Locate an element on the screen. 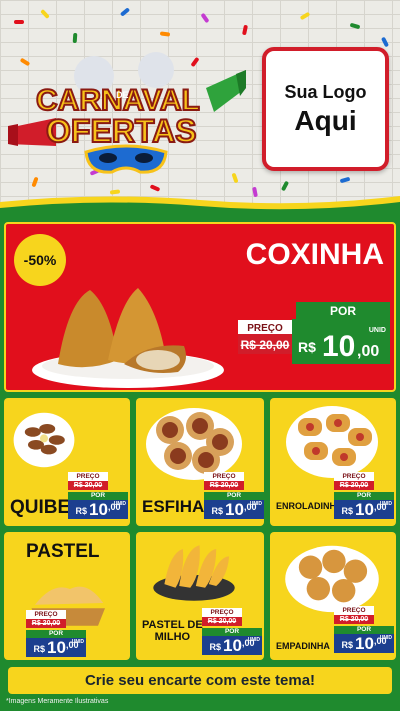 The image size is (400, 711). store-logo-placeholder: Sua Logo Aqui is located at coordinates (325, 109).